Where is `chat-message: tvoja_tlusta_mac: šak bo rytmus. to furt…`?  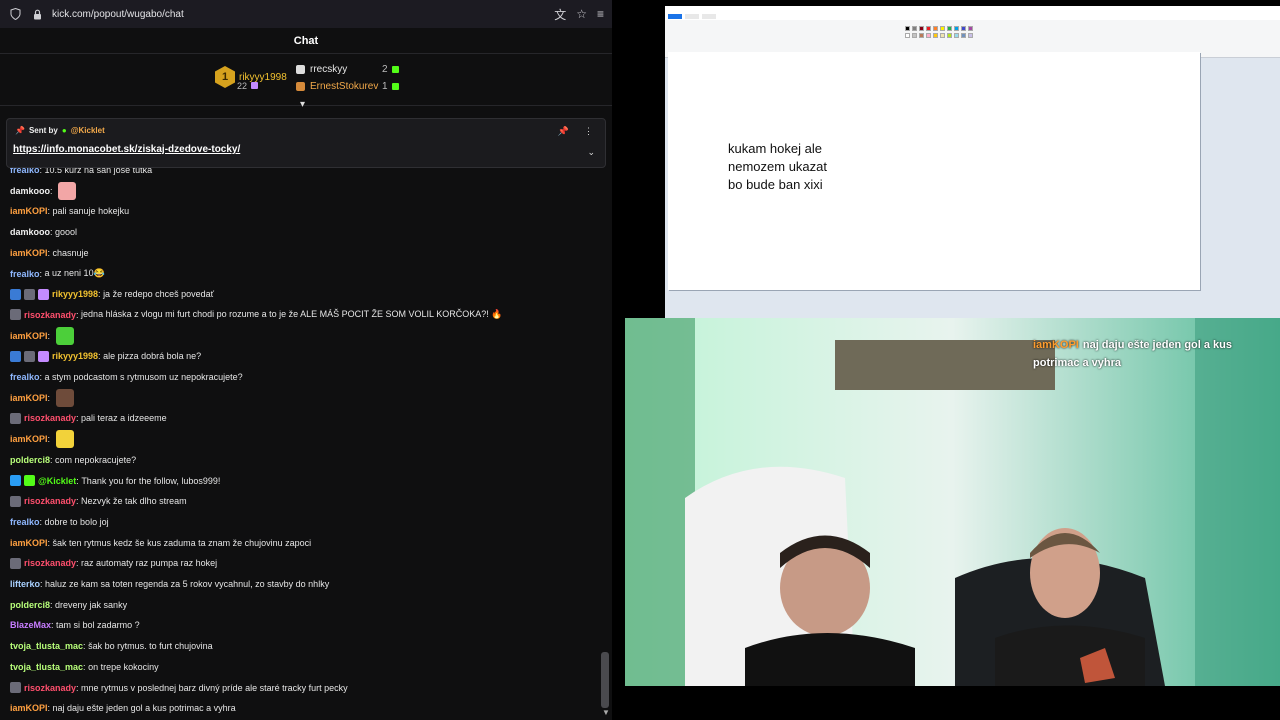
chat-message: tvoja_tlusta_mac: šak bo rytmus. to furt… is located at coordinates (111, 646).